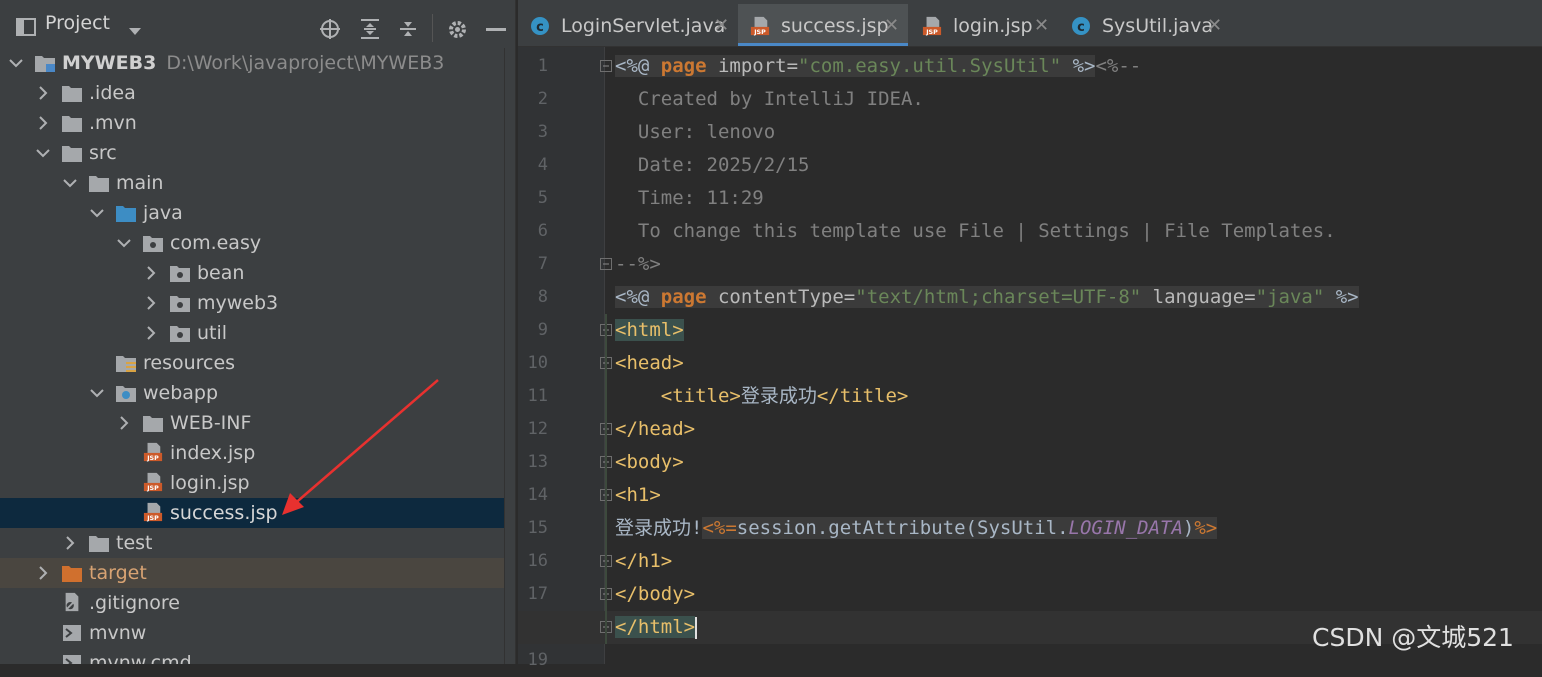 This screenshot has width=1542, height=677. Describe the element at coordinates (213, 453) in the screenshot. I see `tree-item-label: index.jsp` at that location.